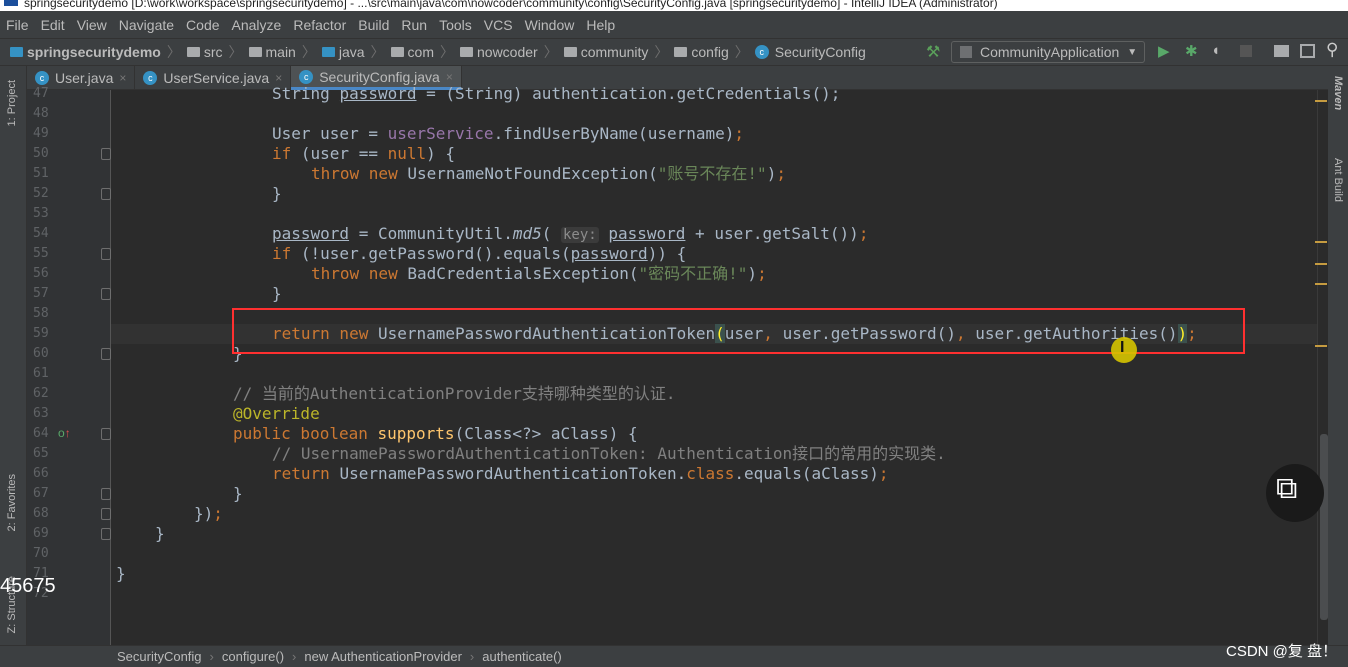 Image resolution: width=1348 pixels, height=667 pixels. I want to click on status-breadcrumb-item: authenticate(), so click(522, 656).